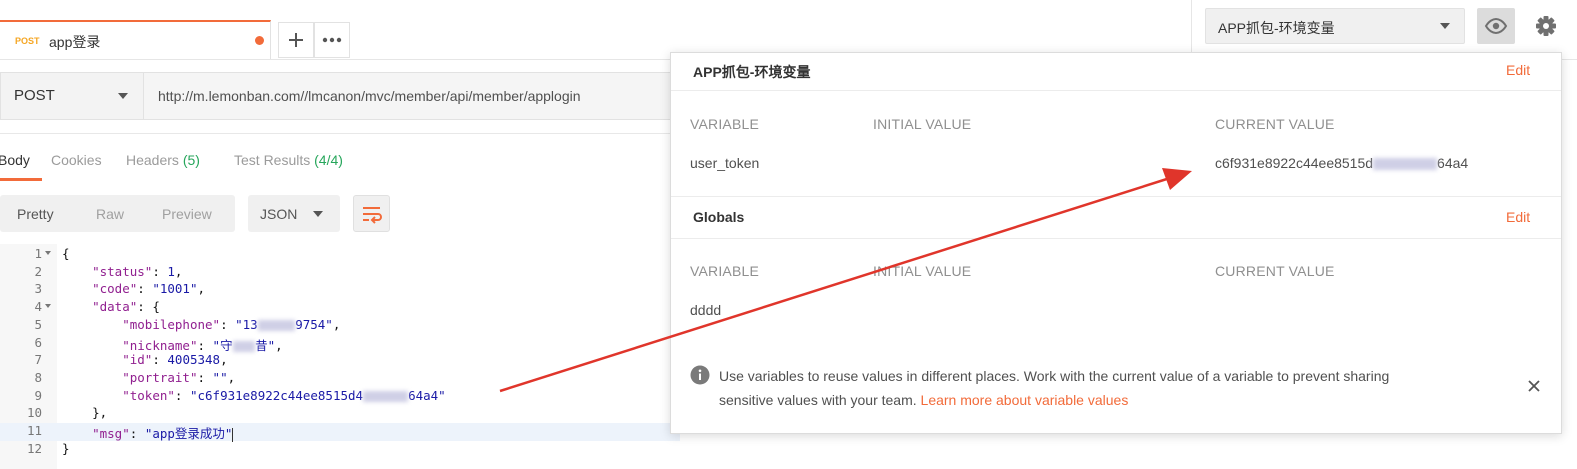 This screenshot has width=1577, height=469. I want to click on tab-method-label: POST, so click(27, 41).